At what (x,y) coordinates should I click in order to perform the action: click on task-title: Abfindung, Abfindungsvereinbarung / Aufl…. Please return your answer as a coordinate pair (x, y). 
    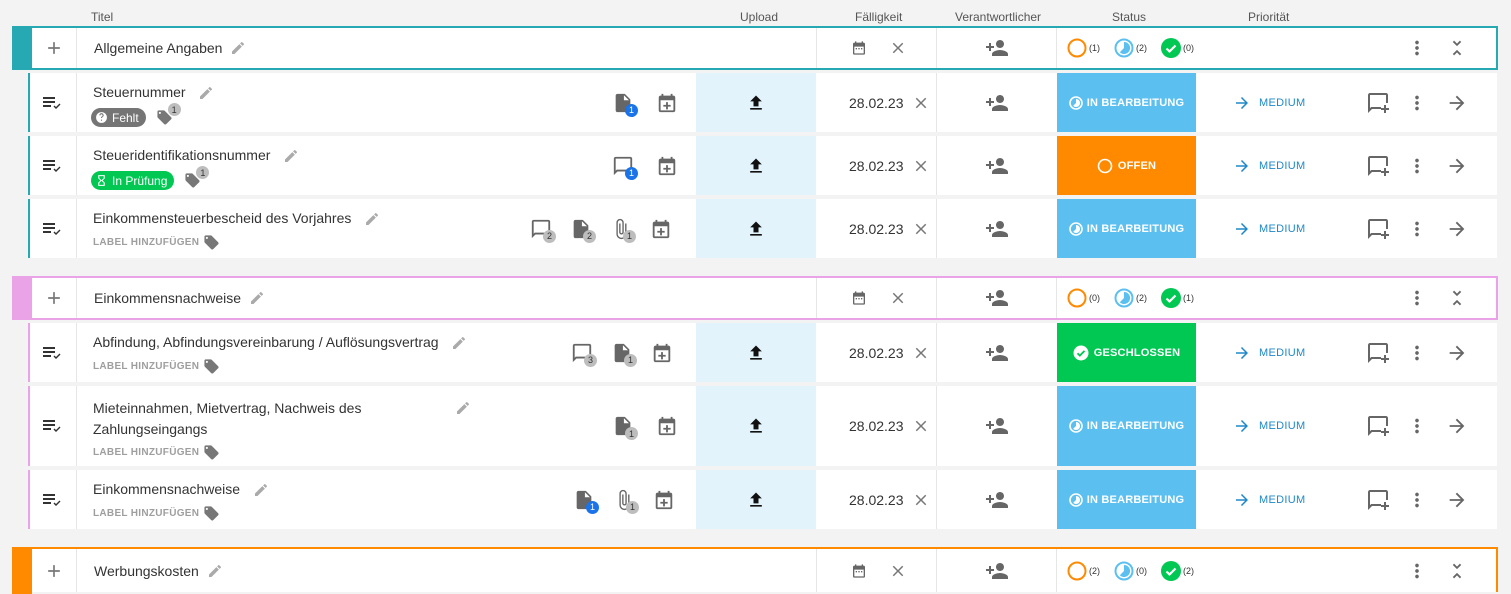
    Looking at the image, I should click on (266, 342).